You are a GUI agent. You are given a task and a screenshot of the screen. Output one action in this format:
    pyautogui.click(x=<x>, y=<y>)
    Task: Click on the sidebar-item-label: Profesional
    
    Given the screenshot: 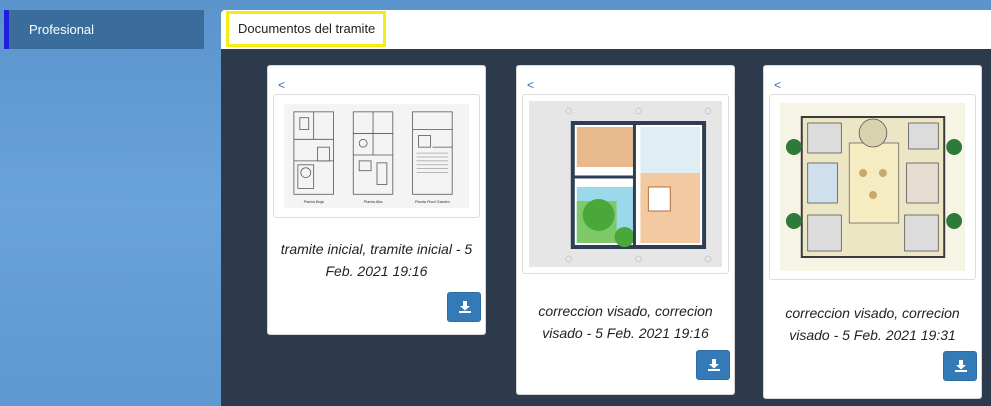 What is the action you would take?
    pyautogui.click(x=62, y=29)
    